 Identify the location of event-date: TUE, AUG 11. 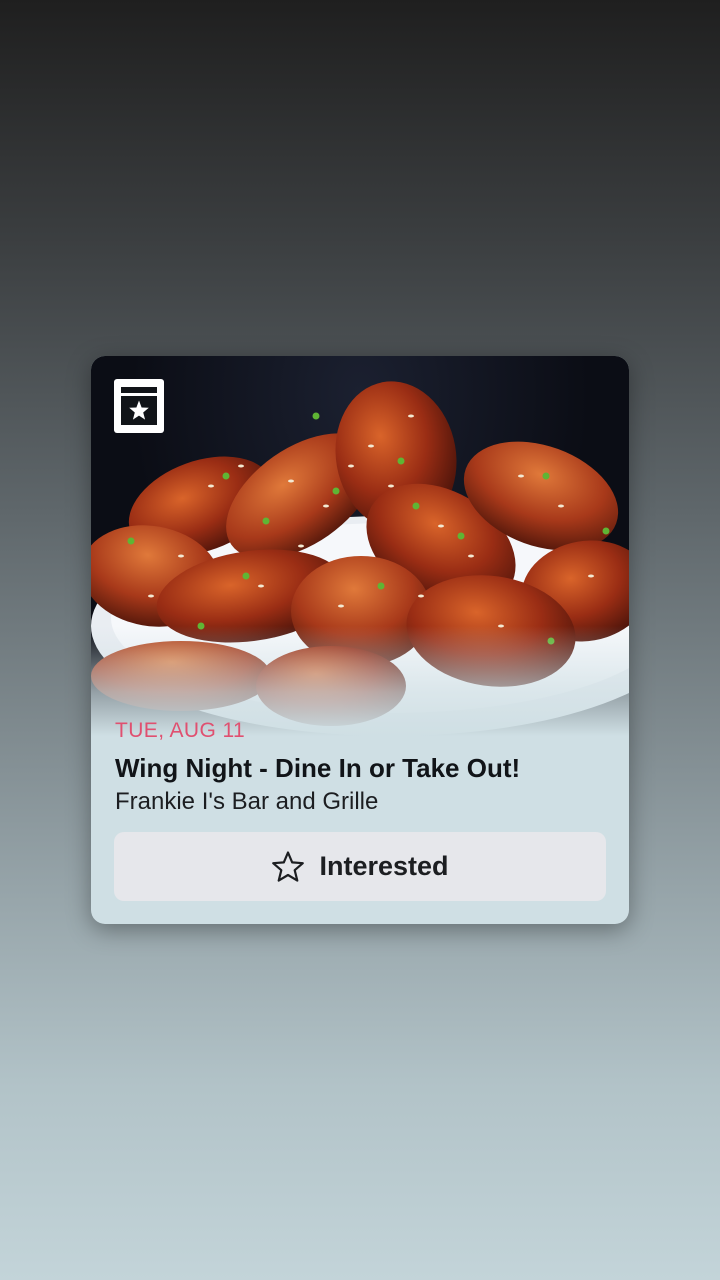
(180, 730).